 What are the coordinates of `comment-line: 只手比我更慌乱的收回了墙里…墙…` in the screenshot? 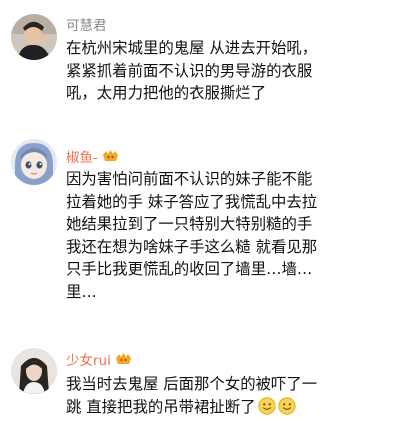 It's located at (189, 269).